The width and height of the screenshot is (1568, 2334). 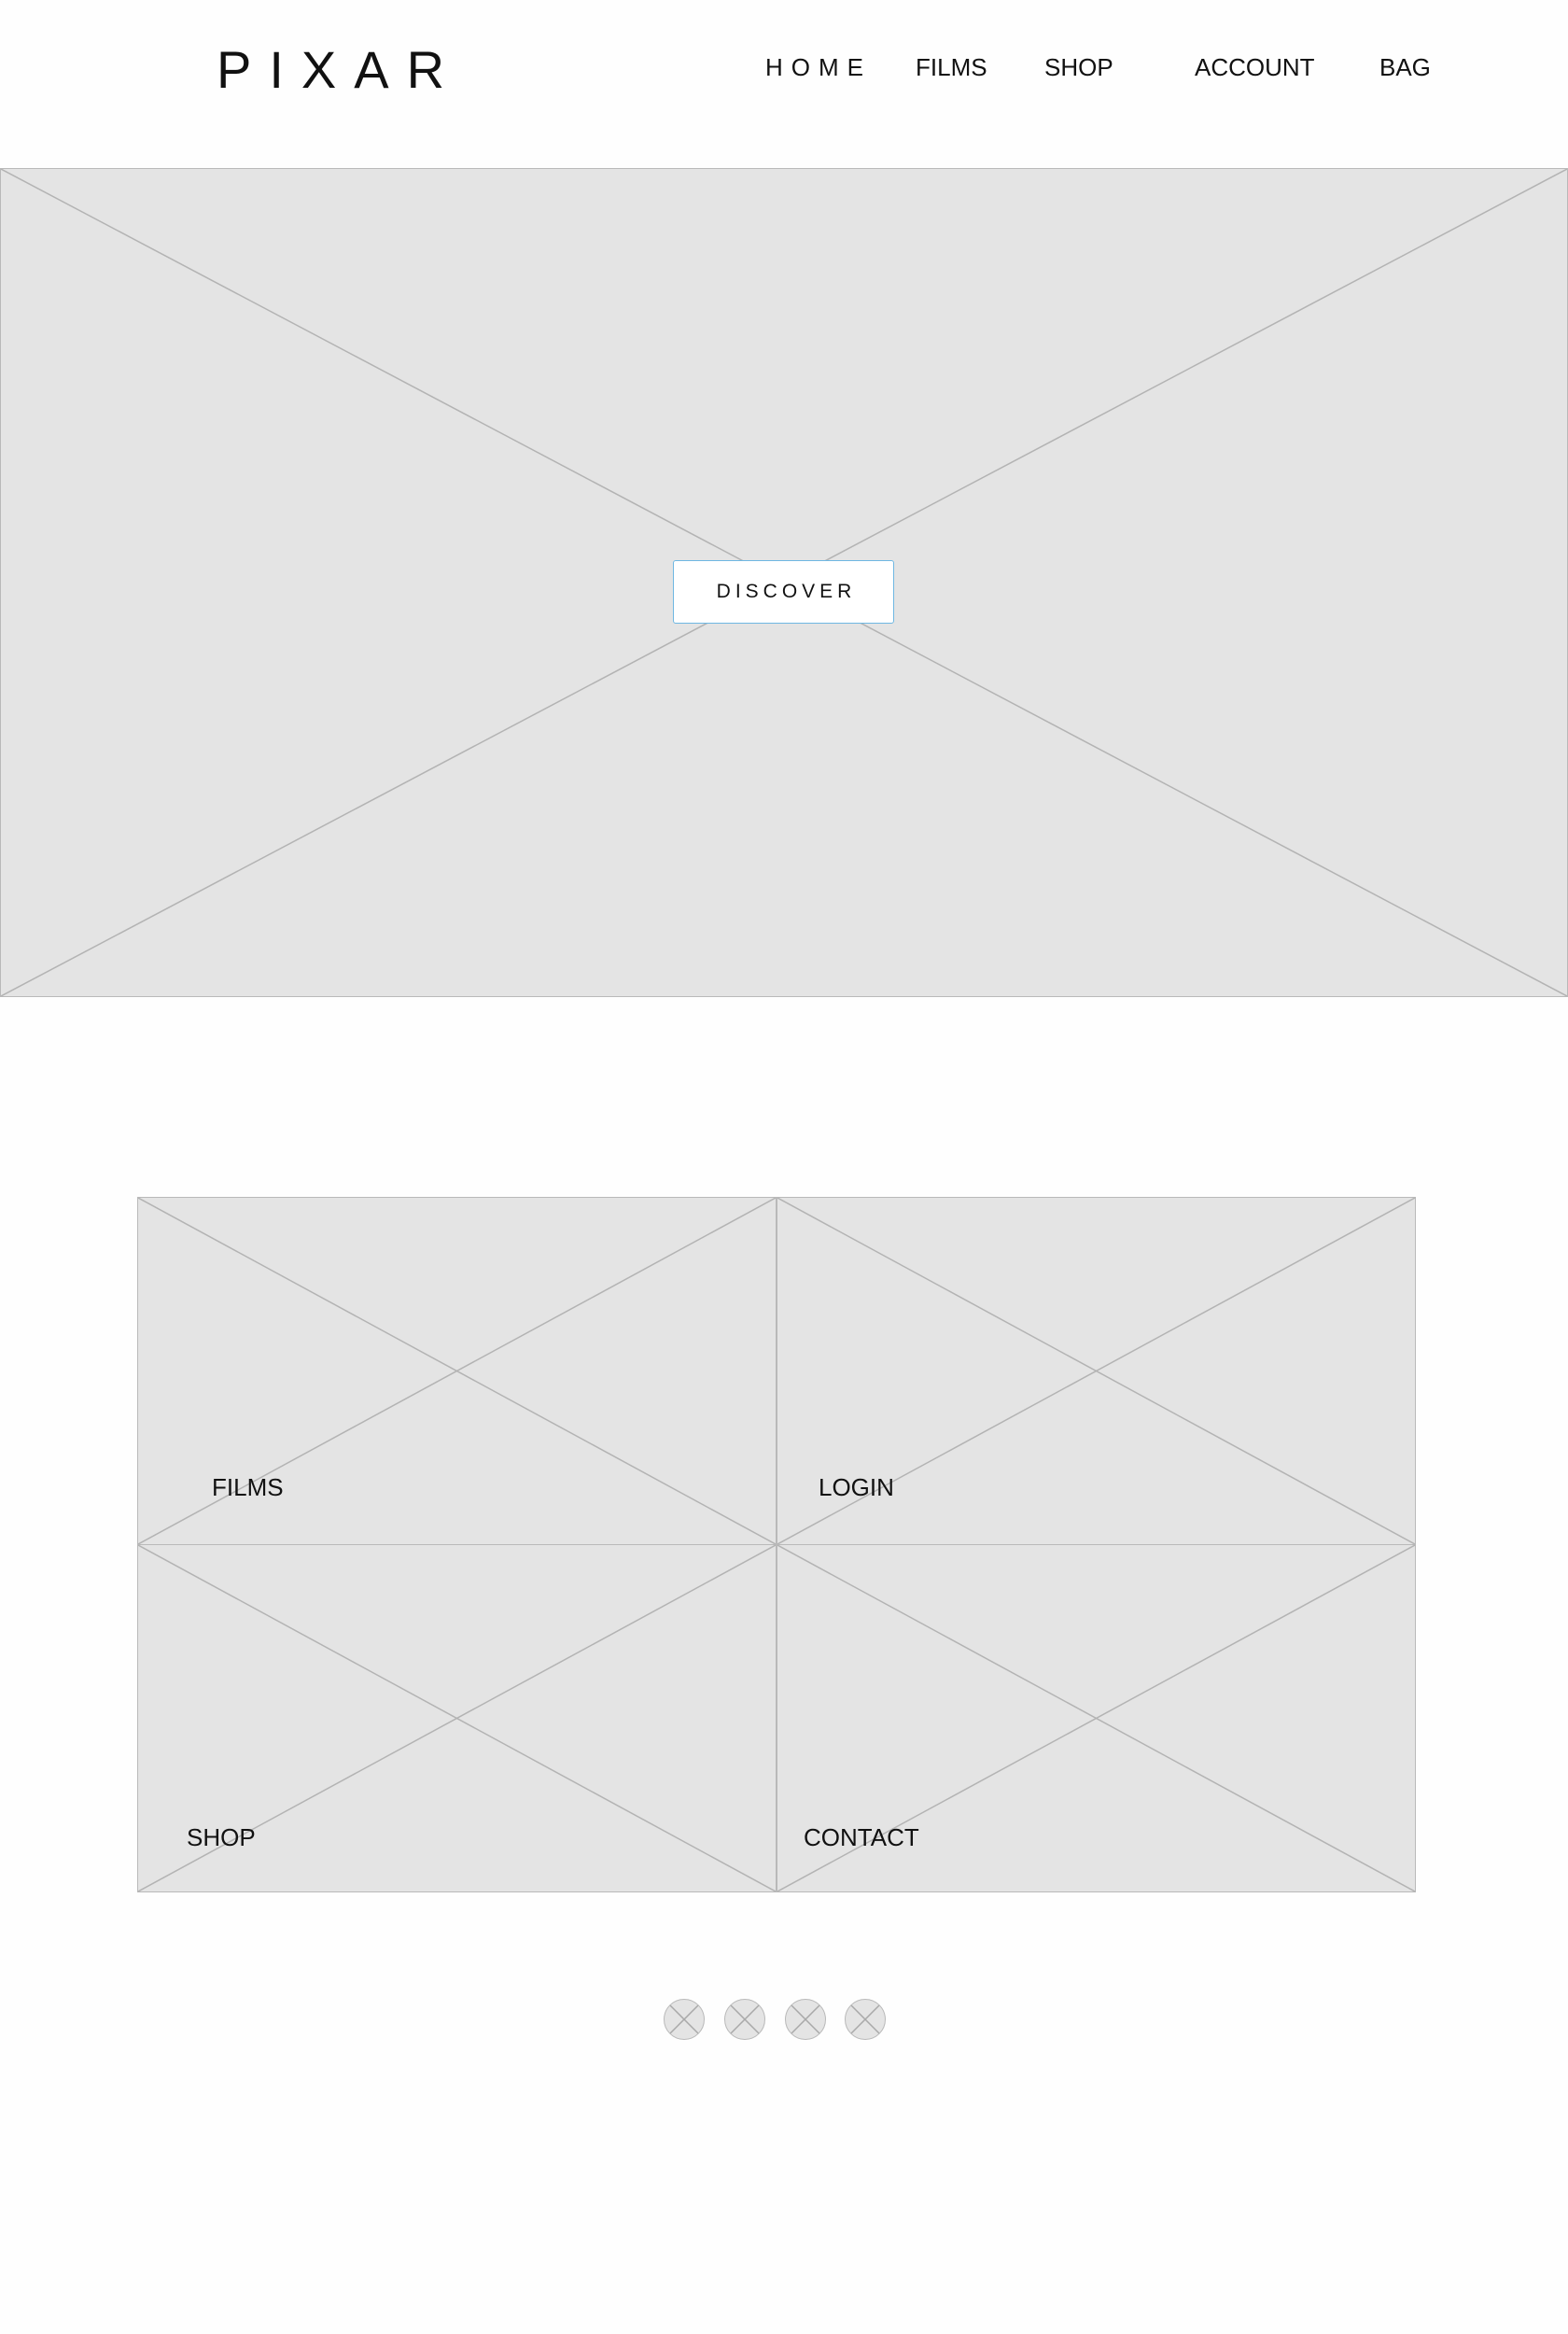 I want to click on tile-login: LOGIN, so click(x=1096, y=1371).